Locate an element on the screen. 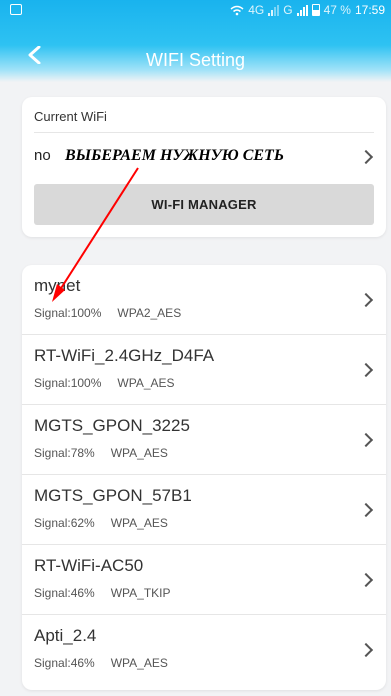  network-item: MGTS_GPON_57B1 Signal:62% WPA_AES is located at coordinates (204, 510).